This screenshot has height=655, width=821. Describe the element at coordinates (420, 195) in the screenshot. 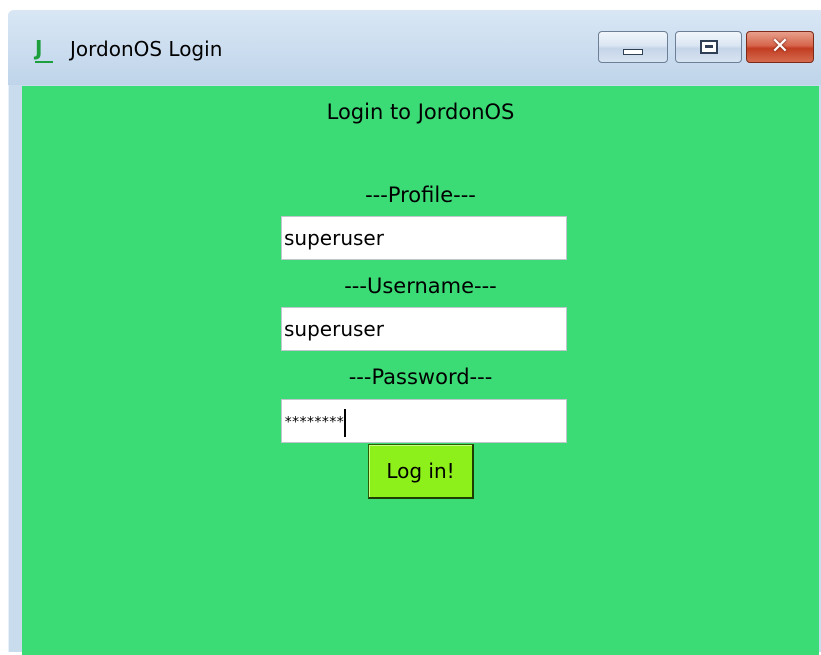

I see `profile-label: ---Profile---` at that location.